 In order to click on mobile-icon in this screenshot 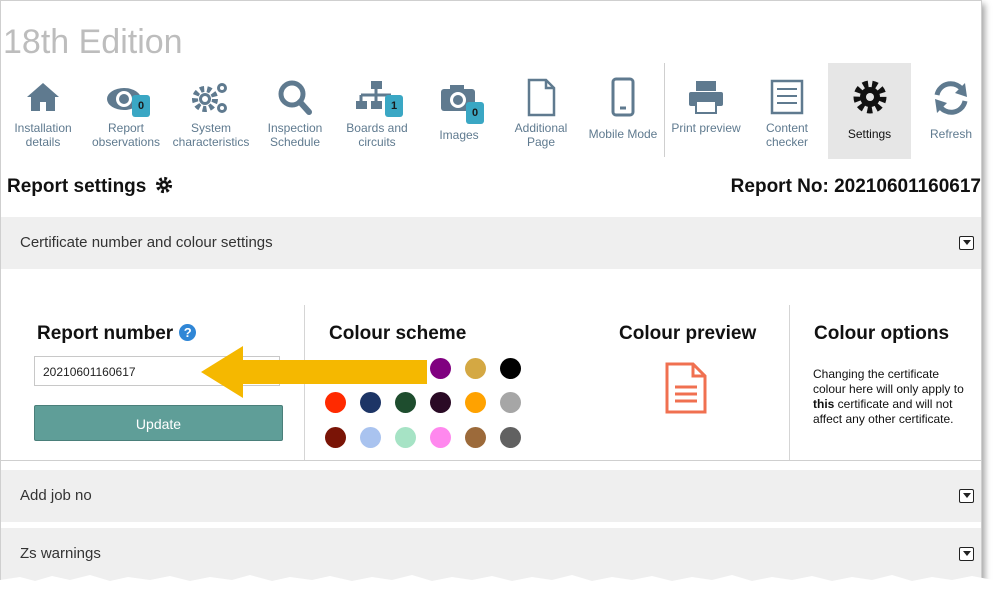, I will do `click(623, 97)`.